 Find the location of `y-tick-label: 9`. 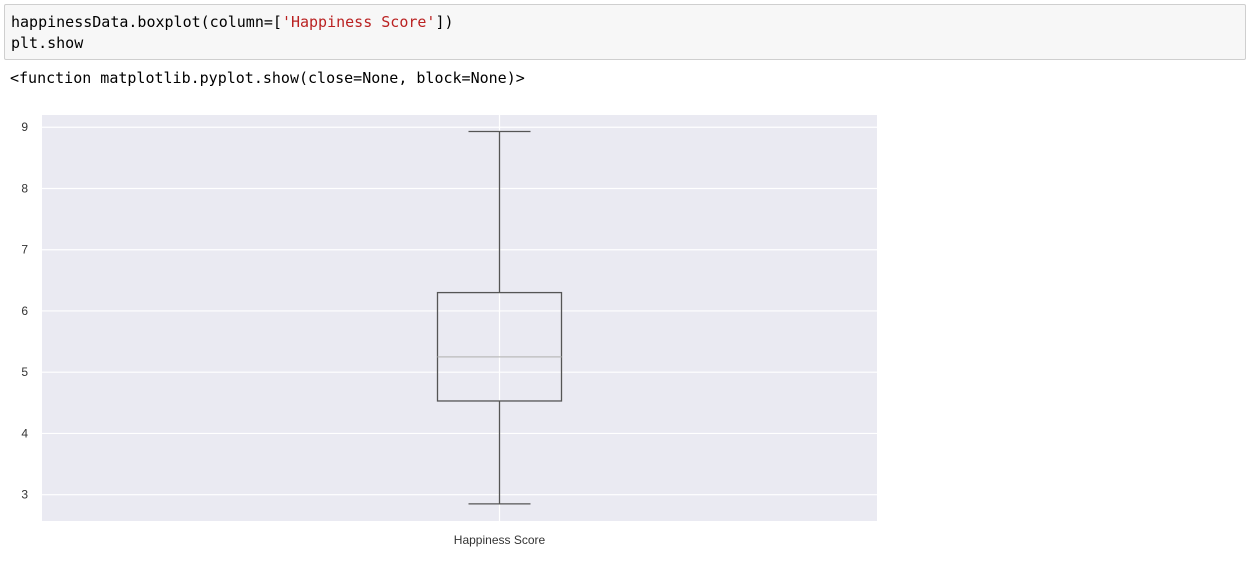

y-tick-label: 9 is located at coordinates (24, 127).